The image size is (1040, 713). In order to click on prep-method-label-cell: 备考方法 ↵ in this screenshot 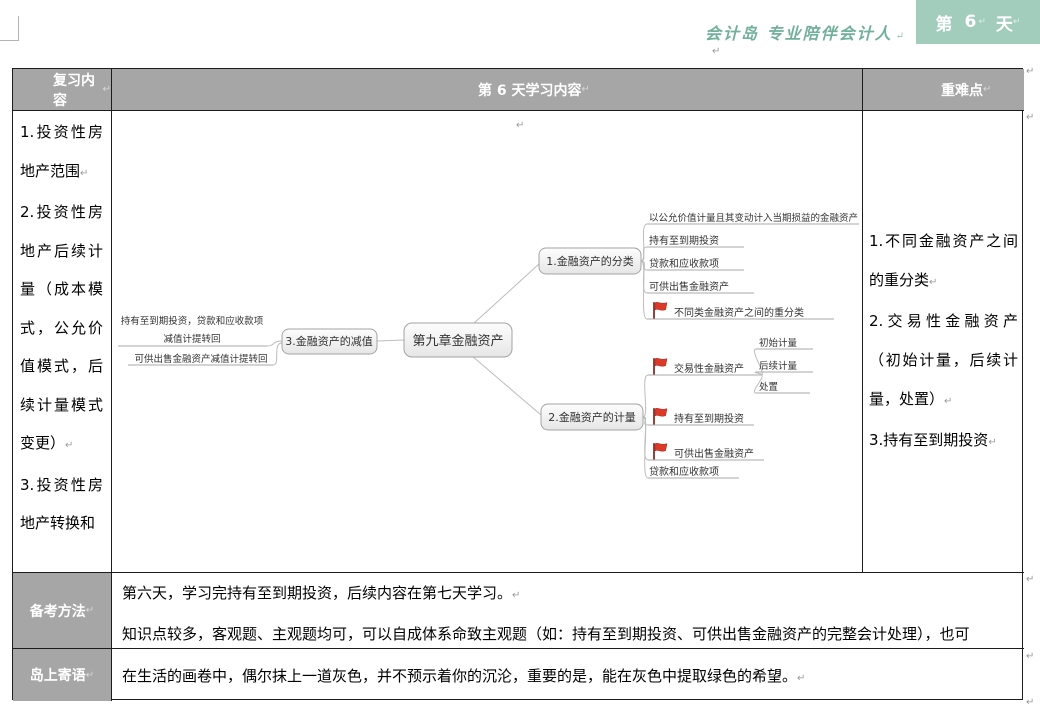, I will do `click(62, 611)`.